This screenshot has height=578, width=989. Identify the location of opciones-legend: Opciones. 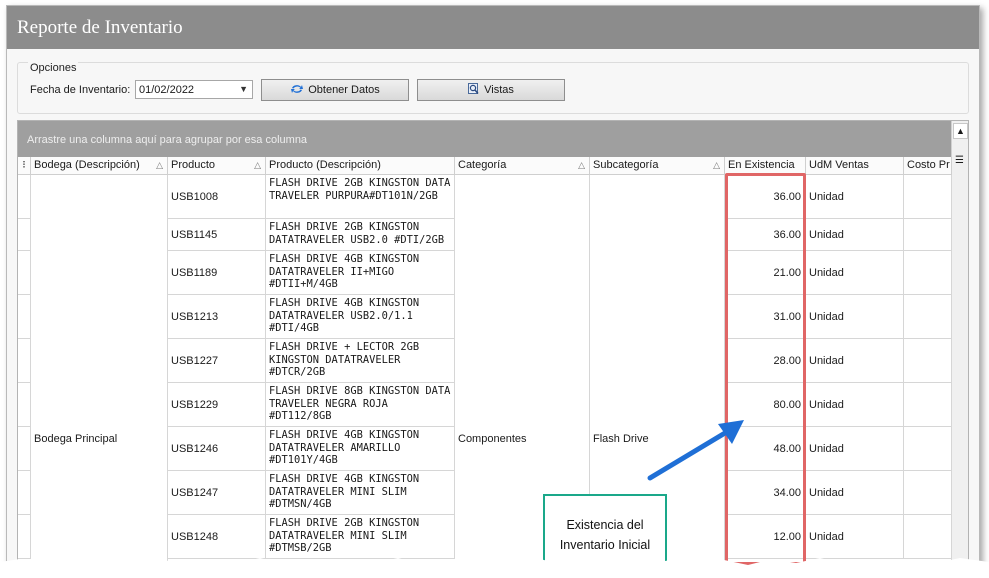
(53, 68).